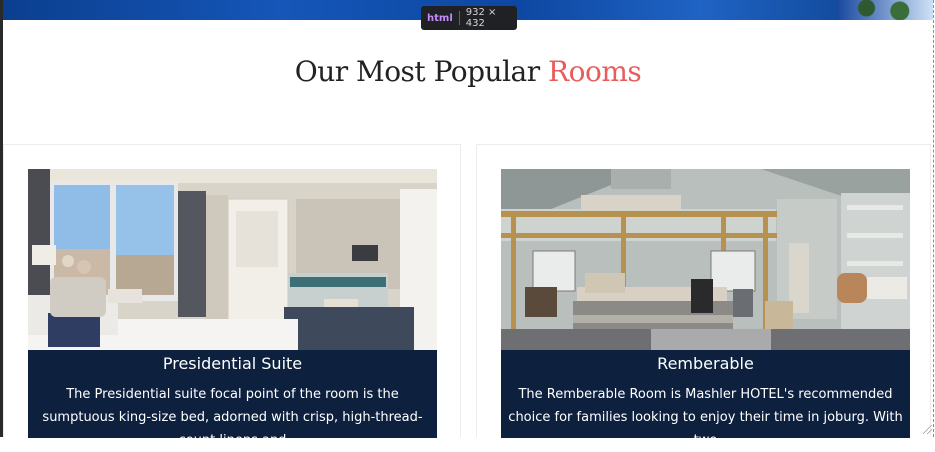 The width and height of the screenshot is (935, 452). Describe the element at coordinates (421, 71) in the screenshot. I see `section-title-main: Our Most Popular` at that location.